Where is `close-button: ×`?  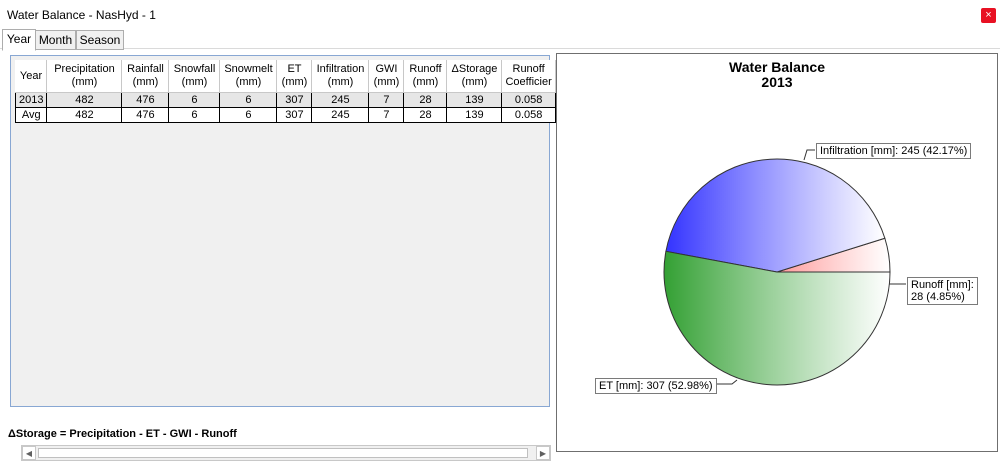 close-button: × is located at coordinates (988, 15).